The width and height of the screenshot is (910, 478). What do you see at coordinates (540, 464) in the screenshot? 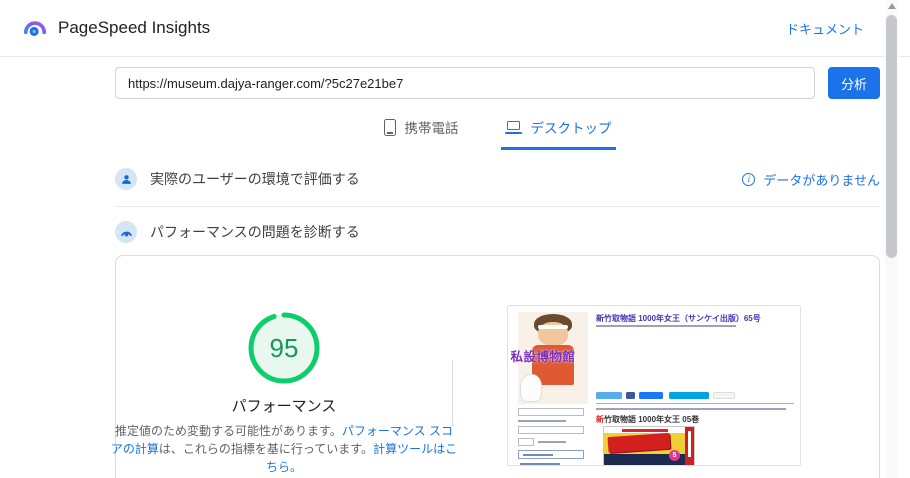
I see `thumb-link-line` at bounding box center [540, 464].